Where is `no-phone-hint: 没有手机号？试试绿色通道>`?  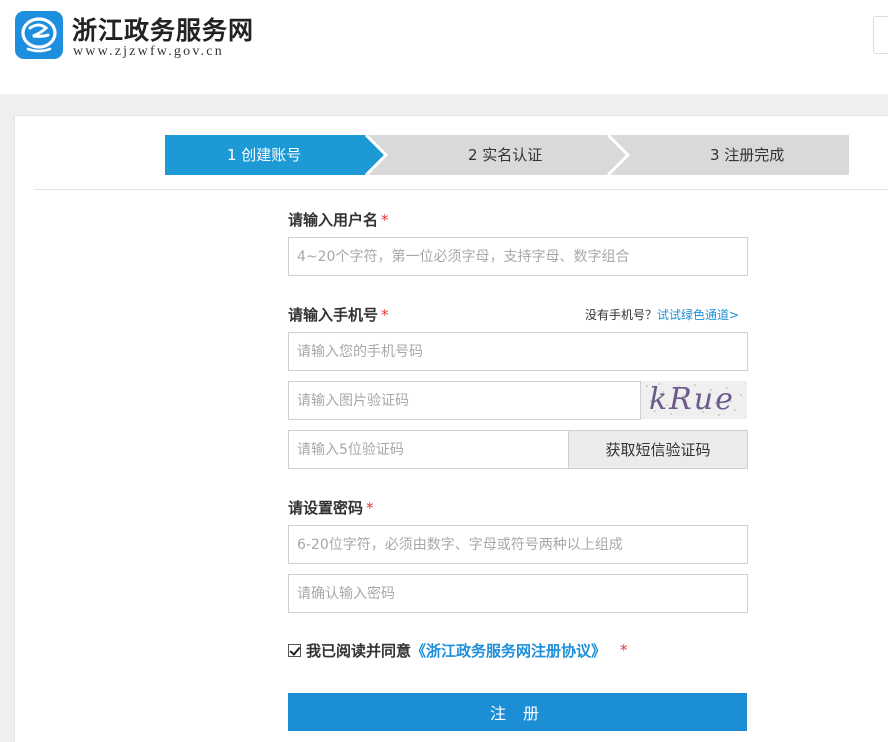
no-phone-hint: 没有手机号？试试绿色通道> is located at coordinates (662, 314).